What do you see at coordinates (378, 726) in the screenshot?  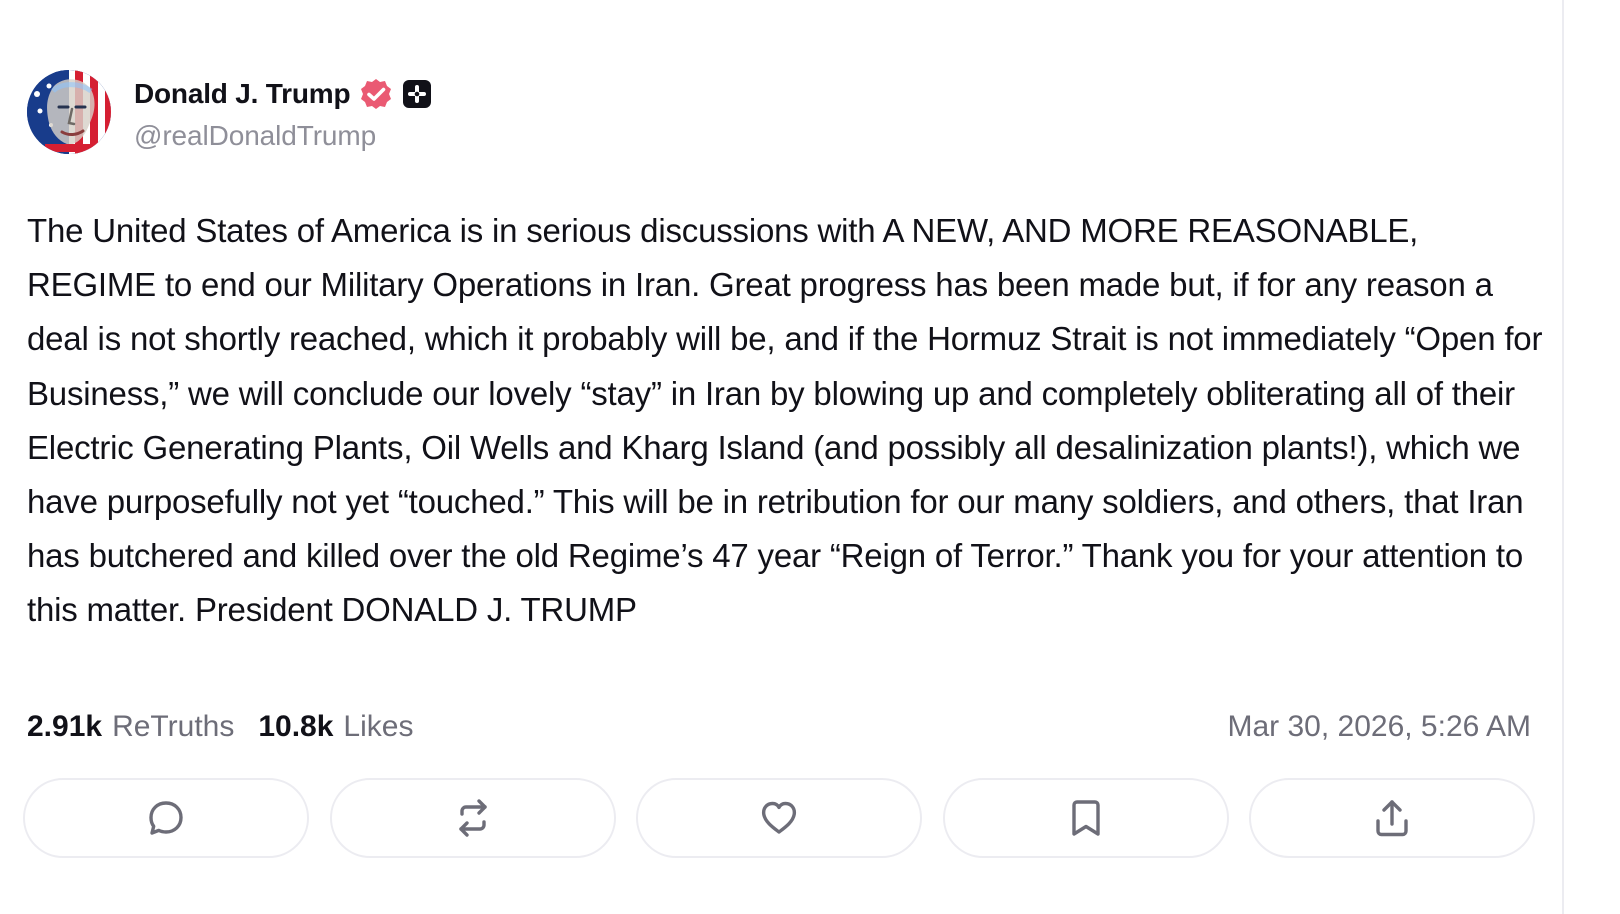 I see `likes-label: Likes` at bounding box center [378, 726].